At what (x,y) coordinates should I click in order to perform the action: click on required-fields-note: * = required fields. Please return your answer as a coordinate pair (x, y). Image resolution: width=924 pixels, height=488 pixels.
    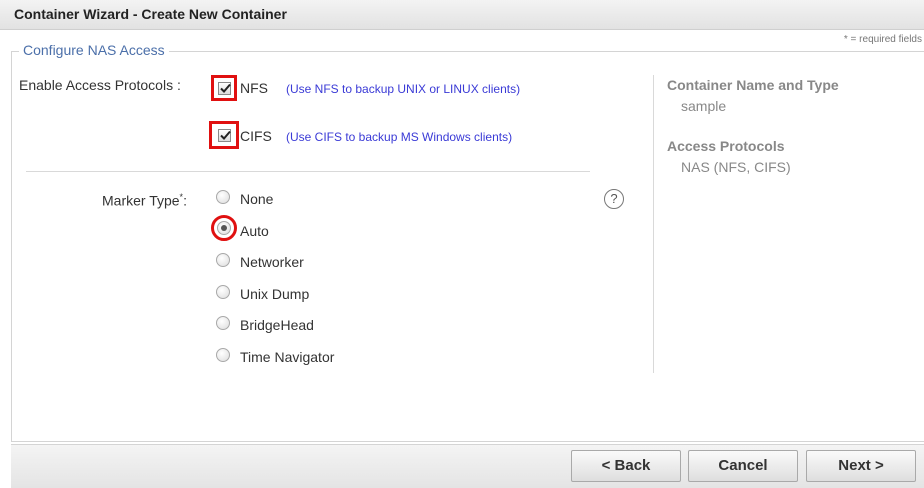
    Looking at the image, I should click on (882, 39).